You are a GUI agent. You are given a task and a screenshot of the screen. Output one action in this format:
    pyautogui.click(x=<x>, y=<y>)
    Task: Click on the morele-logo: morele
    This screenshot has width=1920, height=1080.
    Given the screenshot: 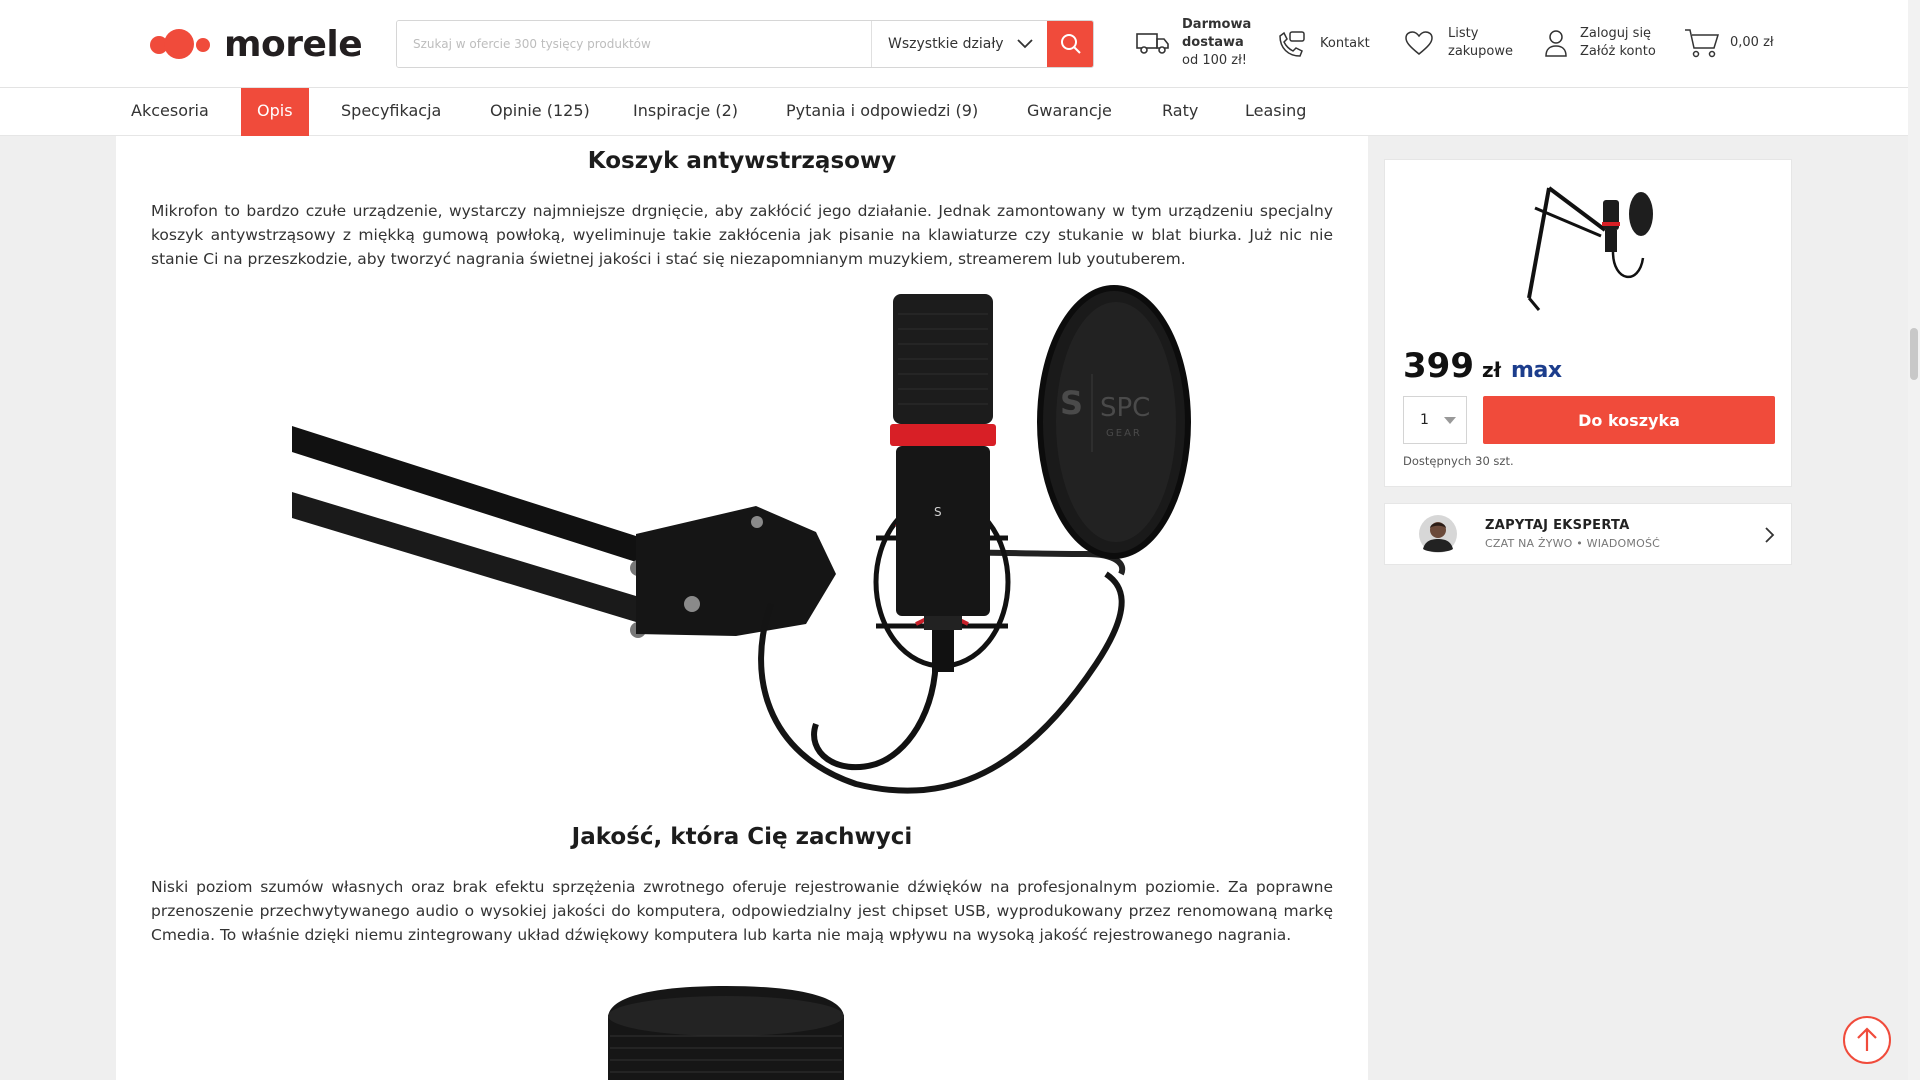 What is the action you would take?
    pyautogui.click(x=256, y=44)
    